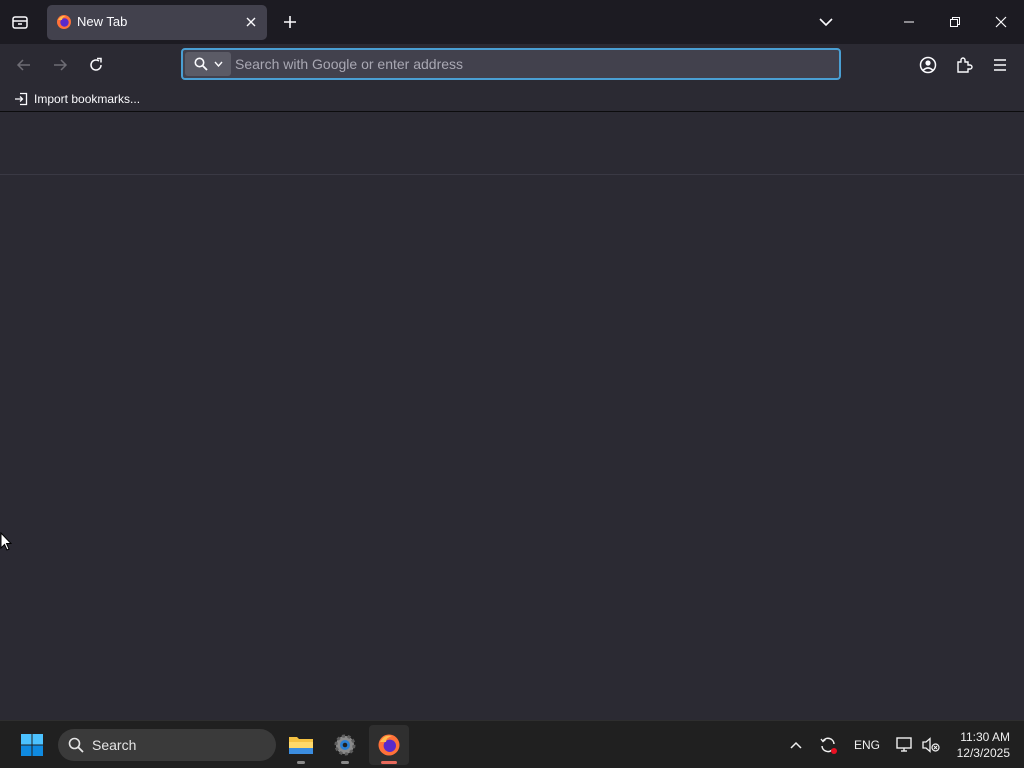 The width and height of the screenshot is (1024, 768). I want to click on reload-button, so click(96, 65).